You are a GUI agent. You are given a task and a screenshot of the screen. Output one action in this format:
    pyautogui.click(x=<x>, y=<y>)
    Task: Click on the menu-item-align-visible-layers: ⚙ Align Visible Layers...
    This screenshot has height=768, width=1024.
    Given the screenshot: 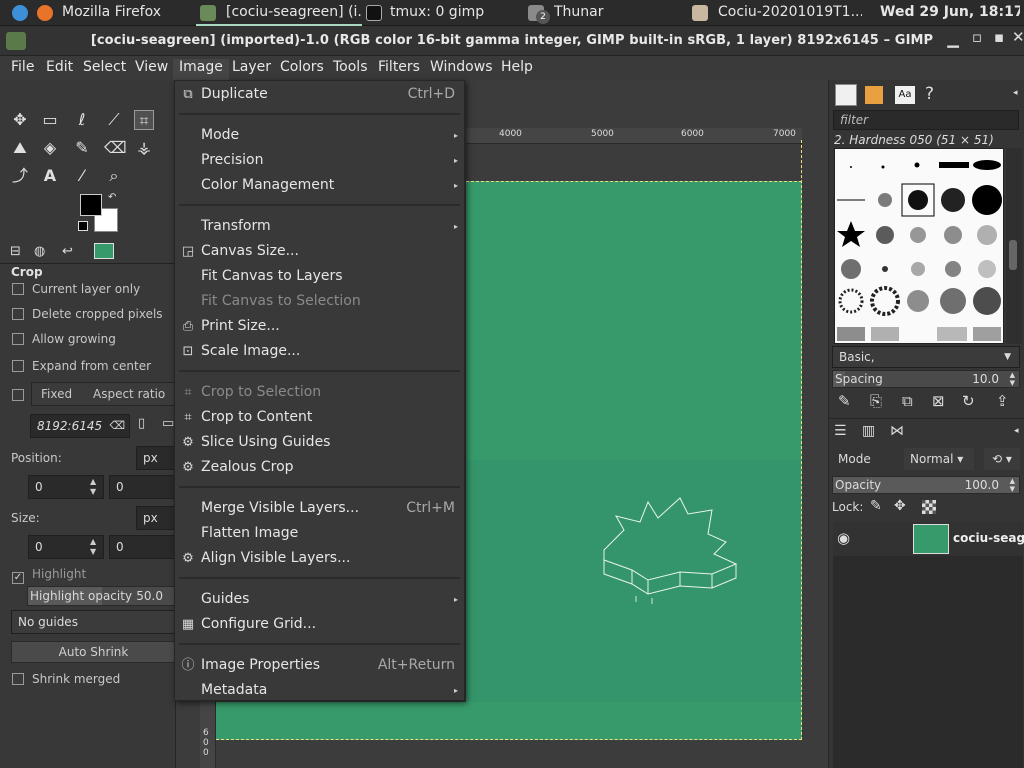 What is the action you would take?
    pyautogui.click(x=319, y=558)
    